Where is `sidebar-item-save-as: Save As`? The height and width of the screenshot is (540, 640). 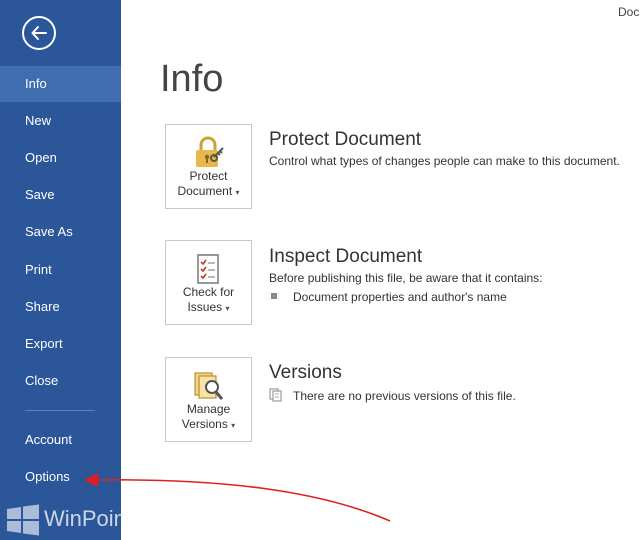 sidebar-item-save-as: Save As is located at coordinates (60, 232).